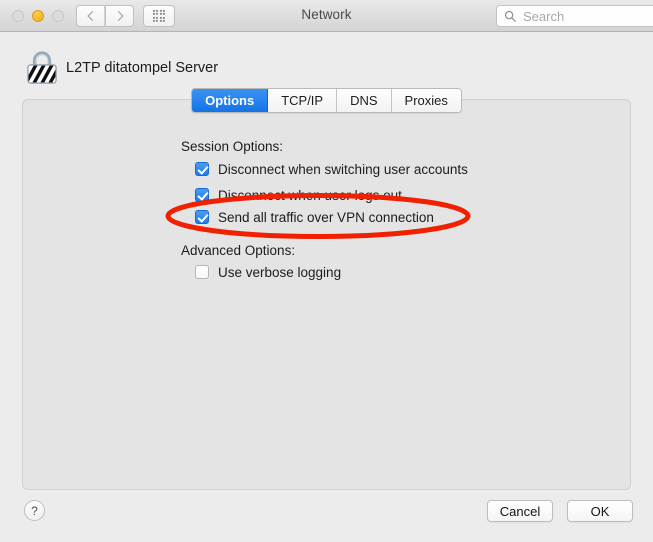 This screenshot has width=653, height=542. What do you see at coordinates (326, 16) in the screenshot?
I see `window-titlebar: Network Search` at bounding box center [326, 16].